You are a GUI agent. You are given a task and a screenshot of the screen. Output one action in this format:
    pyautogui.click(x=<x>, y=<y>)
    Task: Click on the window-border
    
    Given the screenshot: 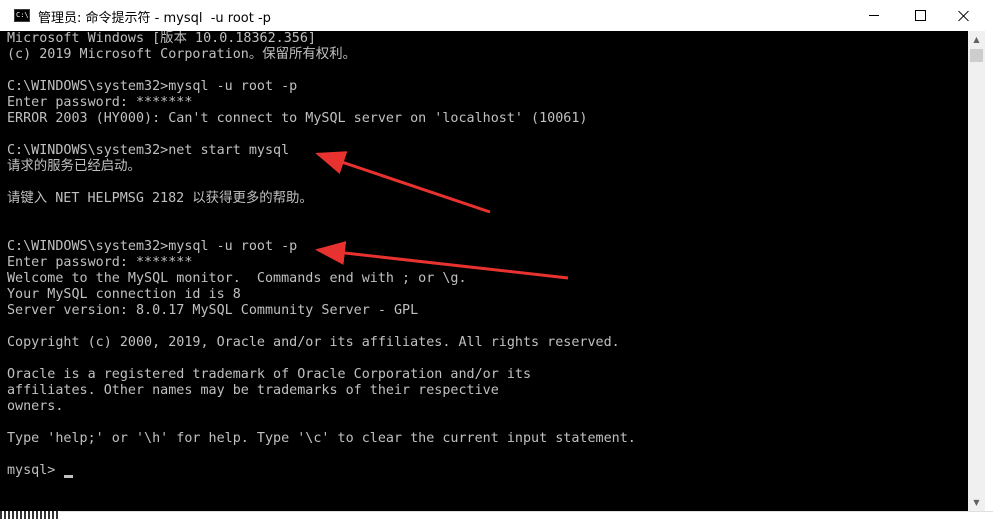 What is the action you would take?
    pyautogui.click(x=989, y=275)
    